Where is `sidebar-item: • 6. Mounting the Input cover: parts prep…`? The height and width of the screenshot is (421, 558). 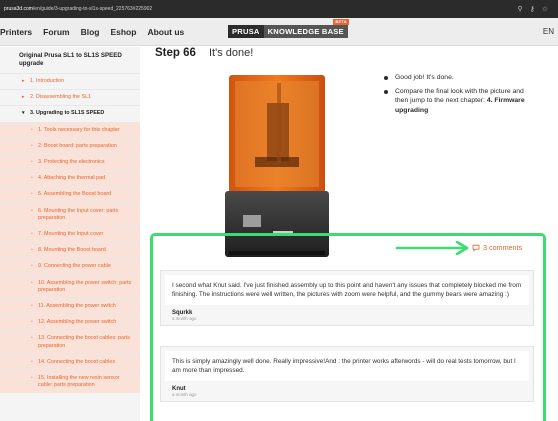 sidebar-item: • 6. Mounting the Input cover: parts prep… is located at coordinates (70, 214).